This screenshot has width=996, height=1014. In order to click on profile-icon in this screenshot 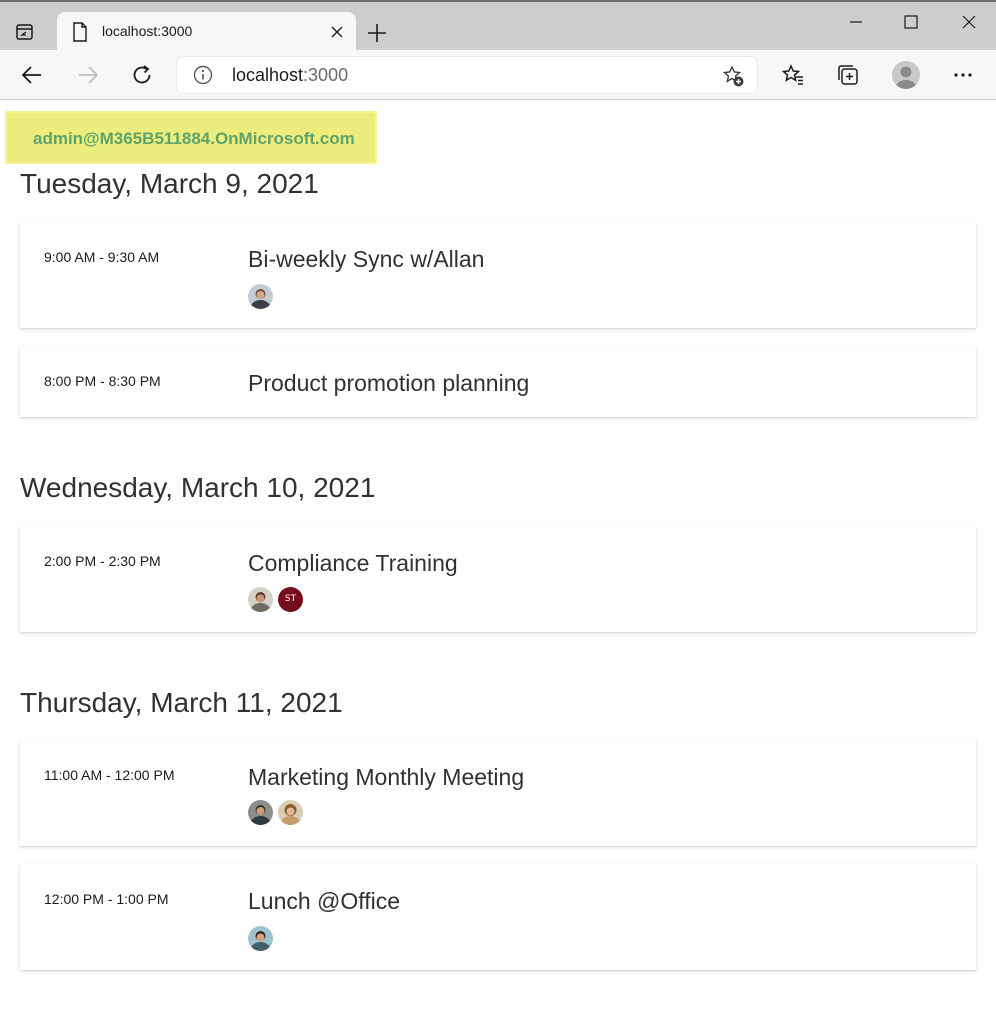, I will do `click(906, 75)`.